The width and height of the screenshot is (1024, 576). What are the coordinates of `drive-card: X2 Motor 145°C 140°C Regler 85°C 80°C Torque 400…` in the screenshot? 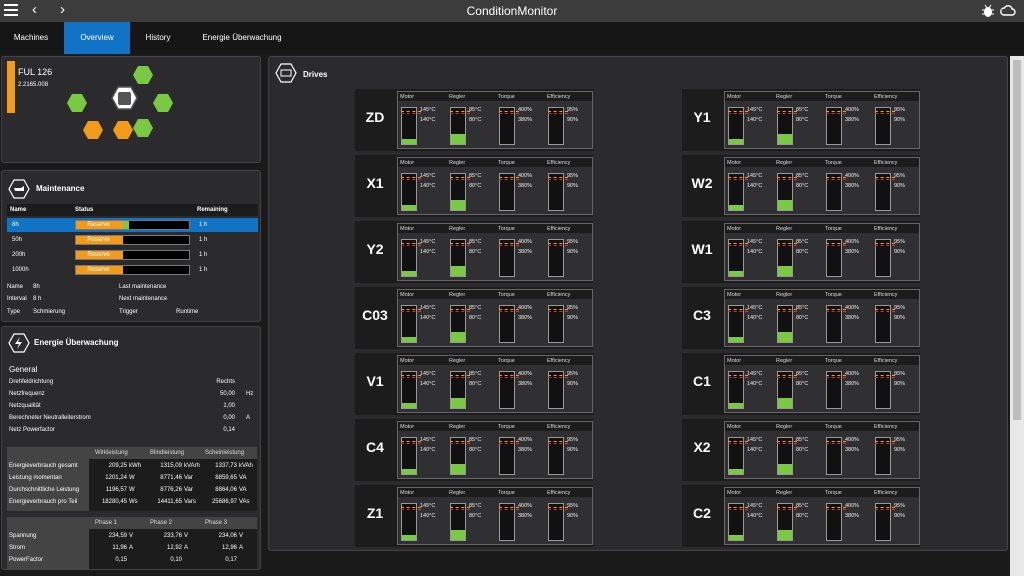 It's located at (801, 450).